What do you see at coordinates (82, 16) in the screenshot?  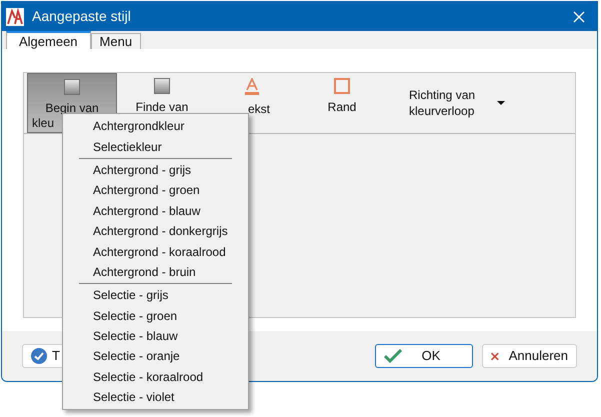 I see `window-title: Aangepaste stijl` at bounding box center [82, 16].